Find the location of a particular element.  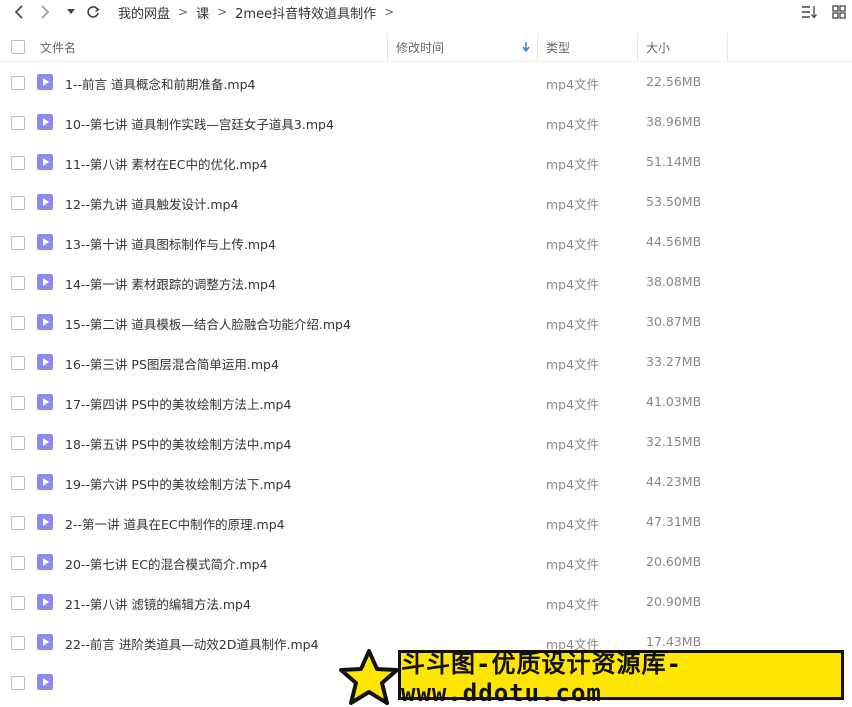

history-dropdown-button is located at coordinates (71, 12).